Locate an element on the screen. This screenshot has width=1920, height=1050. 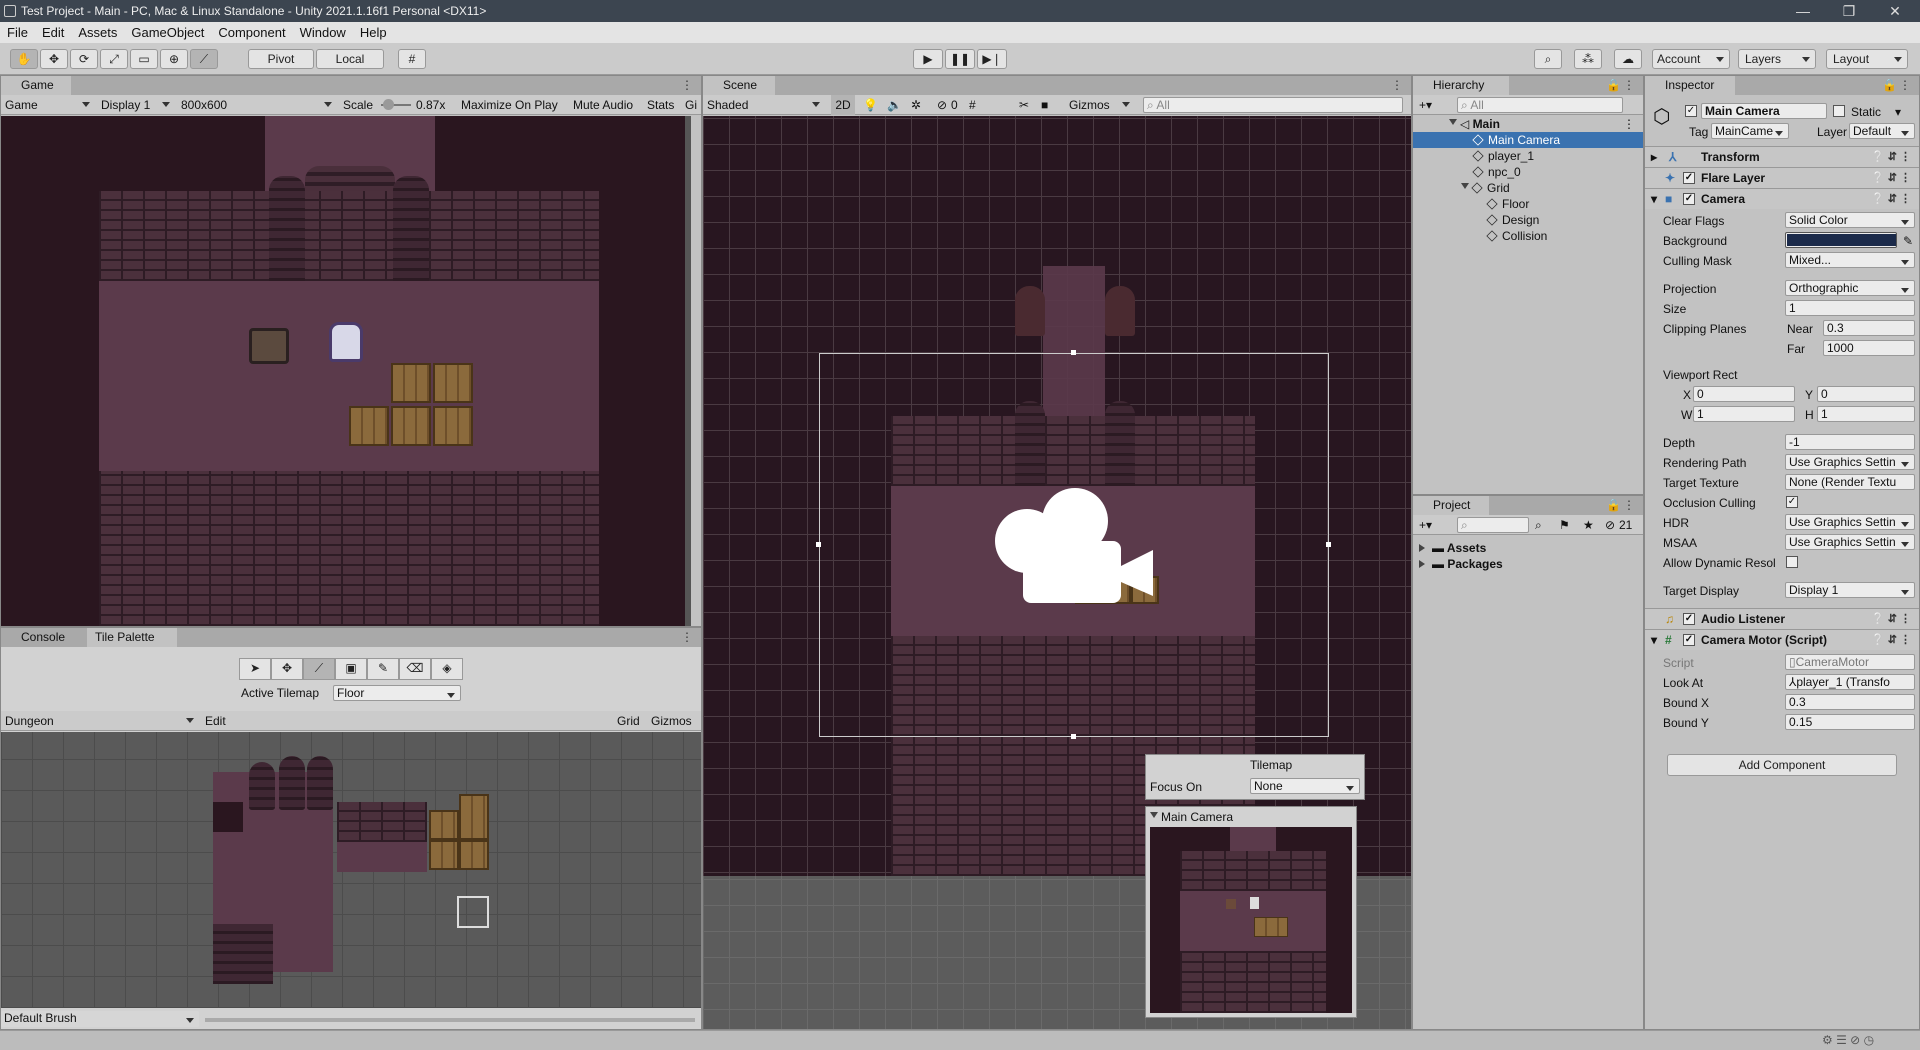
step-button-icon: ▶❘ is located at coordinates (992, 59).